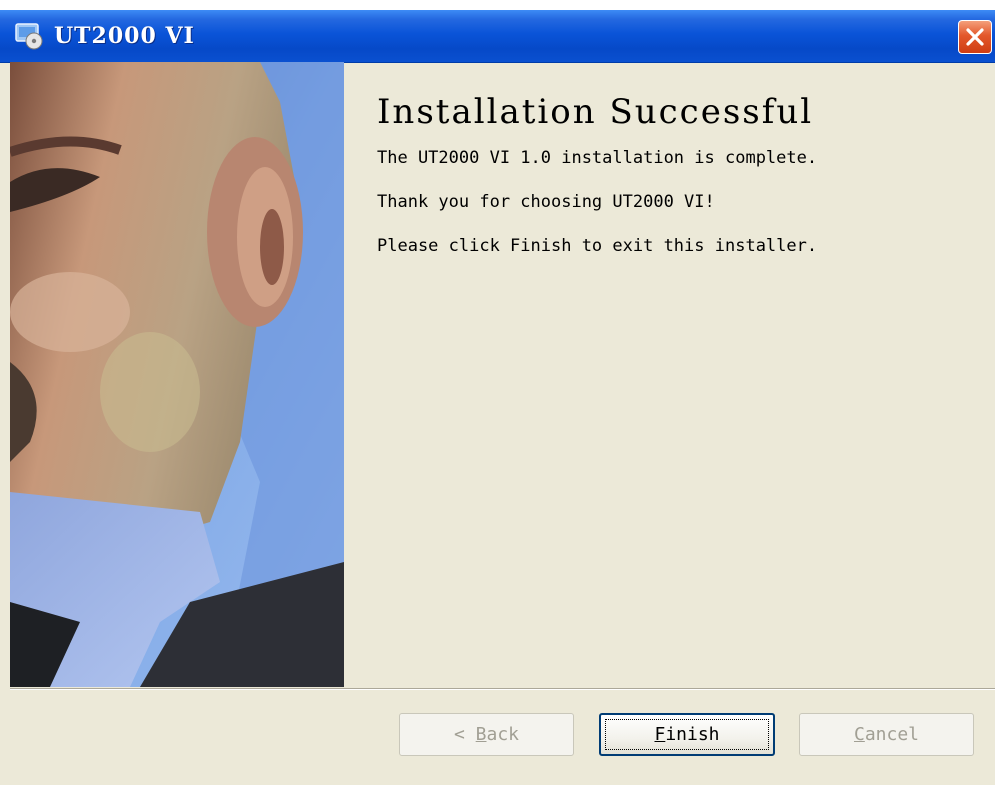  Describe the element at coordinates (503, 734) in the screenshot. I see `back-button-label: ack` at that location.